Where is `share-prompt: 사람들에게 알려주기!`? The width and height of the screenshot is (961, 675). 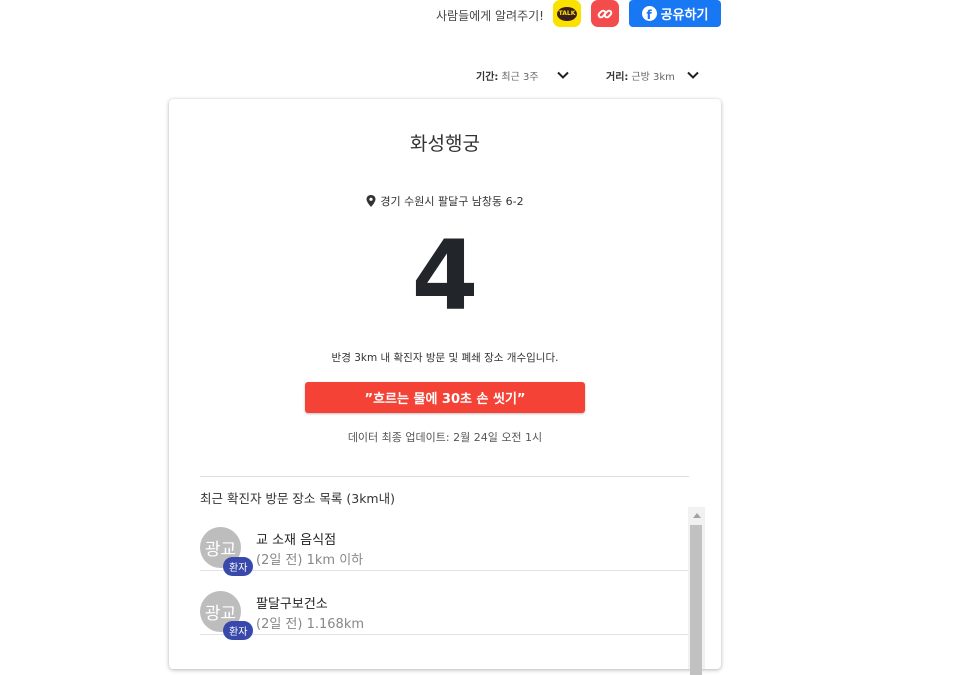
share-prompt: 사람들에게 알려주기! is located at coordinates (490, 16).